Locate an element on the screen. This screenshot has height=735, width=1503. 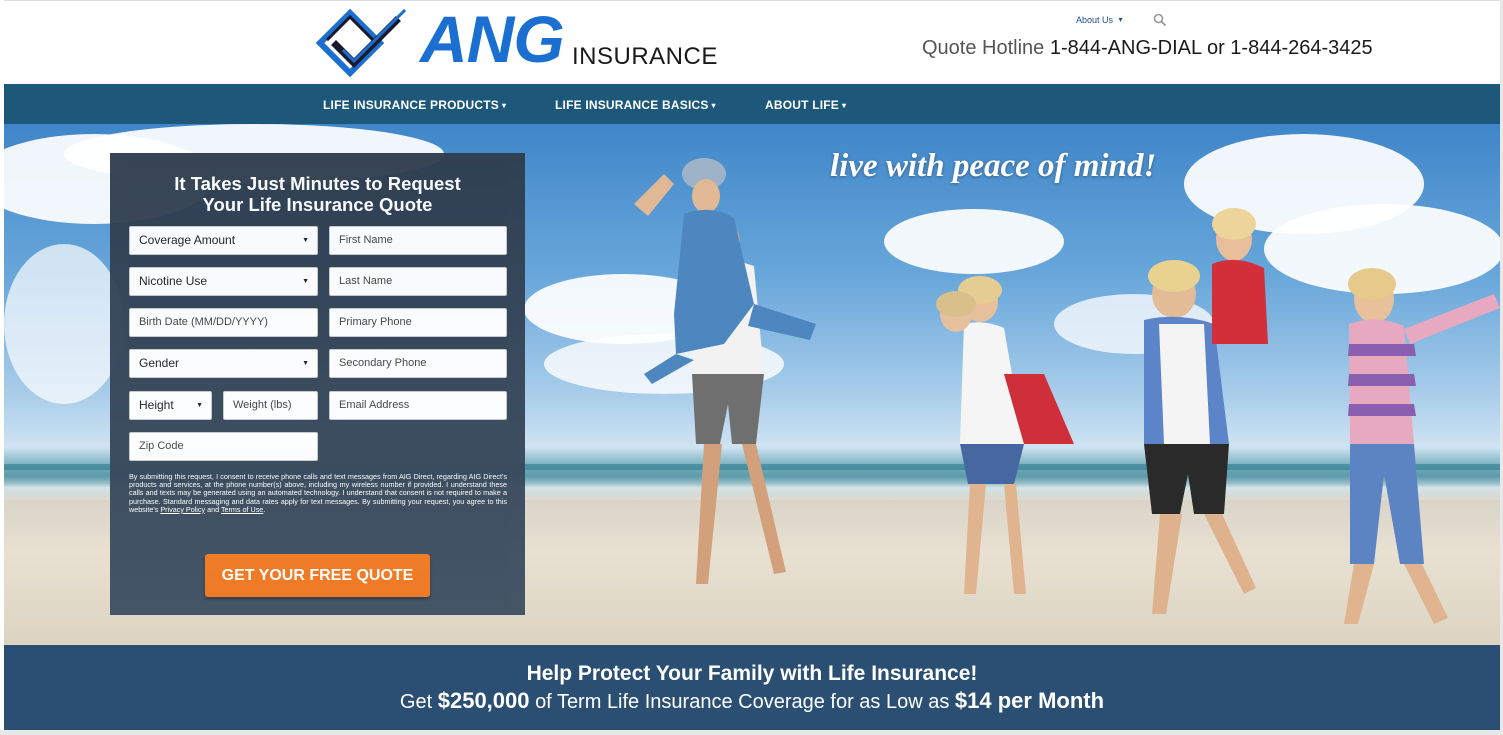
gender-select: Gender ▼ is located at coordinates (223, 363).